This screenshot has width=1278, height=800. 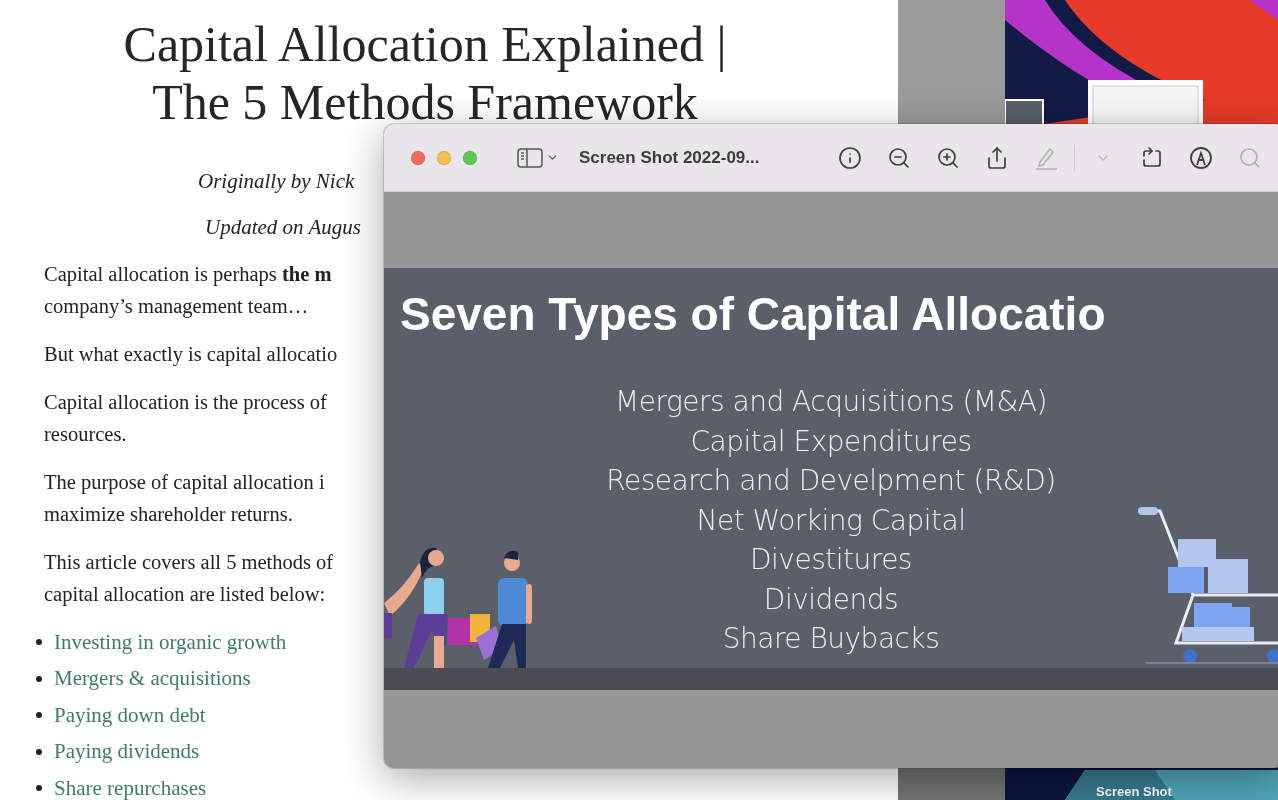 What do you see at coordinates (425, 73) in the screenshot?
I see `article-title: Capital Allocation Explained | The 5 Methods Framework` at bounding box center [425, 73].